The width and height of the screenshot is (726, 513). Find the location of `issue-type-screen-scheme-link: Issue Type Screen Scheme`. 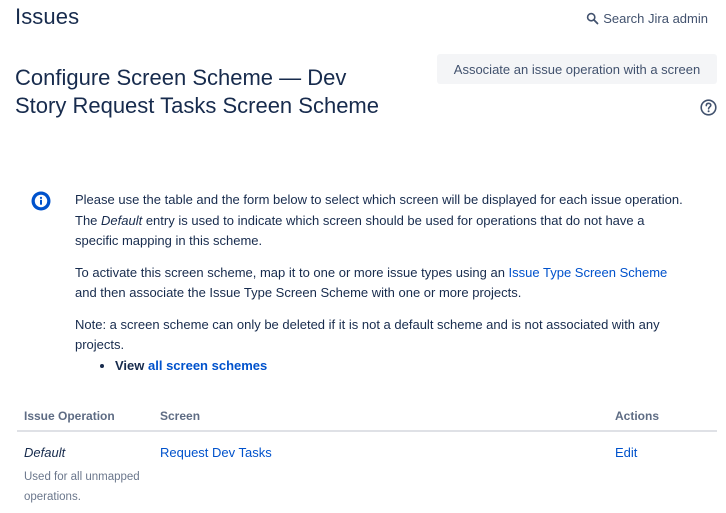

issue-type-screen-scheme-link: Issue Type Screen Scheme is located at coordinates (588, 272).